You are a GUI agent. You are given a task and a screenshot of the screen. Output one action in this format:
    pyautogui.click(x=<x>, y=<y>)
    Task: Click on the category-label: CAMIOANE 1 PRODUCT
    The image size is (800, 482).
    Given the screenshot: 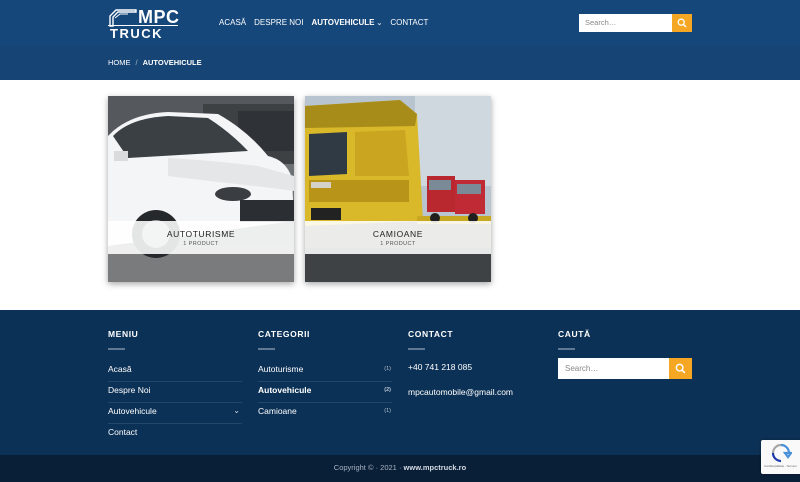 What is the action you would take?
    pyautogui.click(x=398, y=237)
    